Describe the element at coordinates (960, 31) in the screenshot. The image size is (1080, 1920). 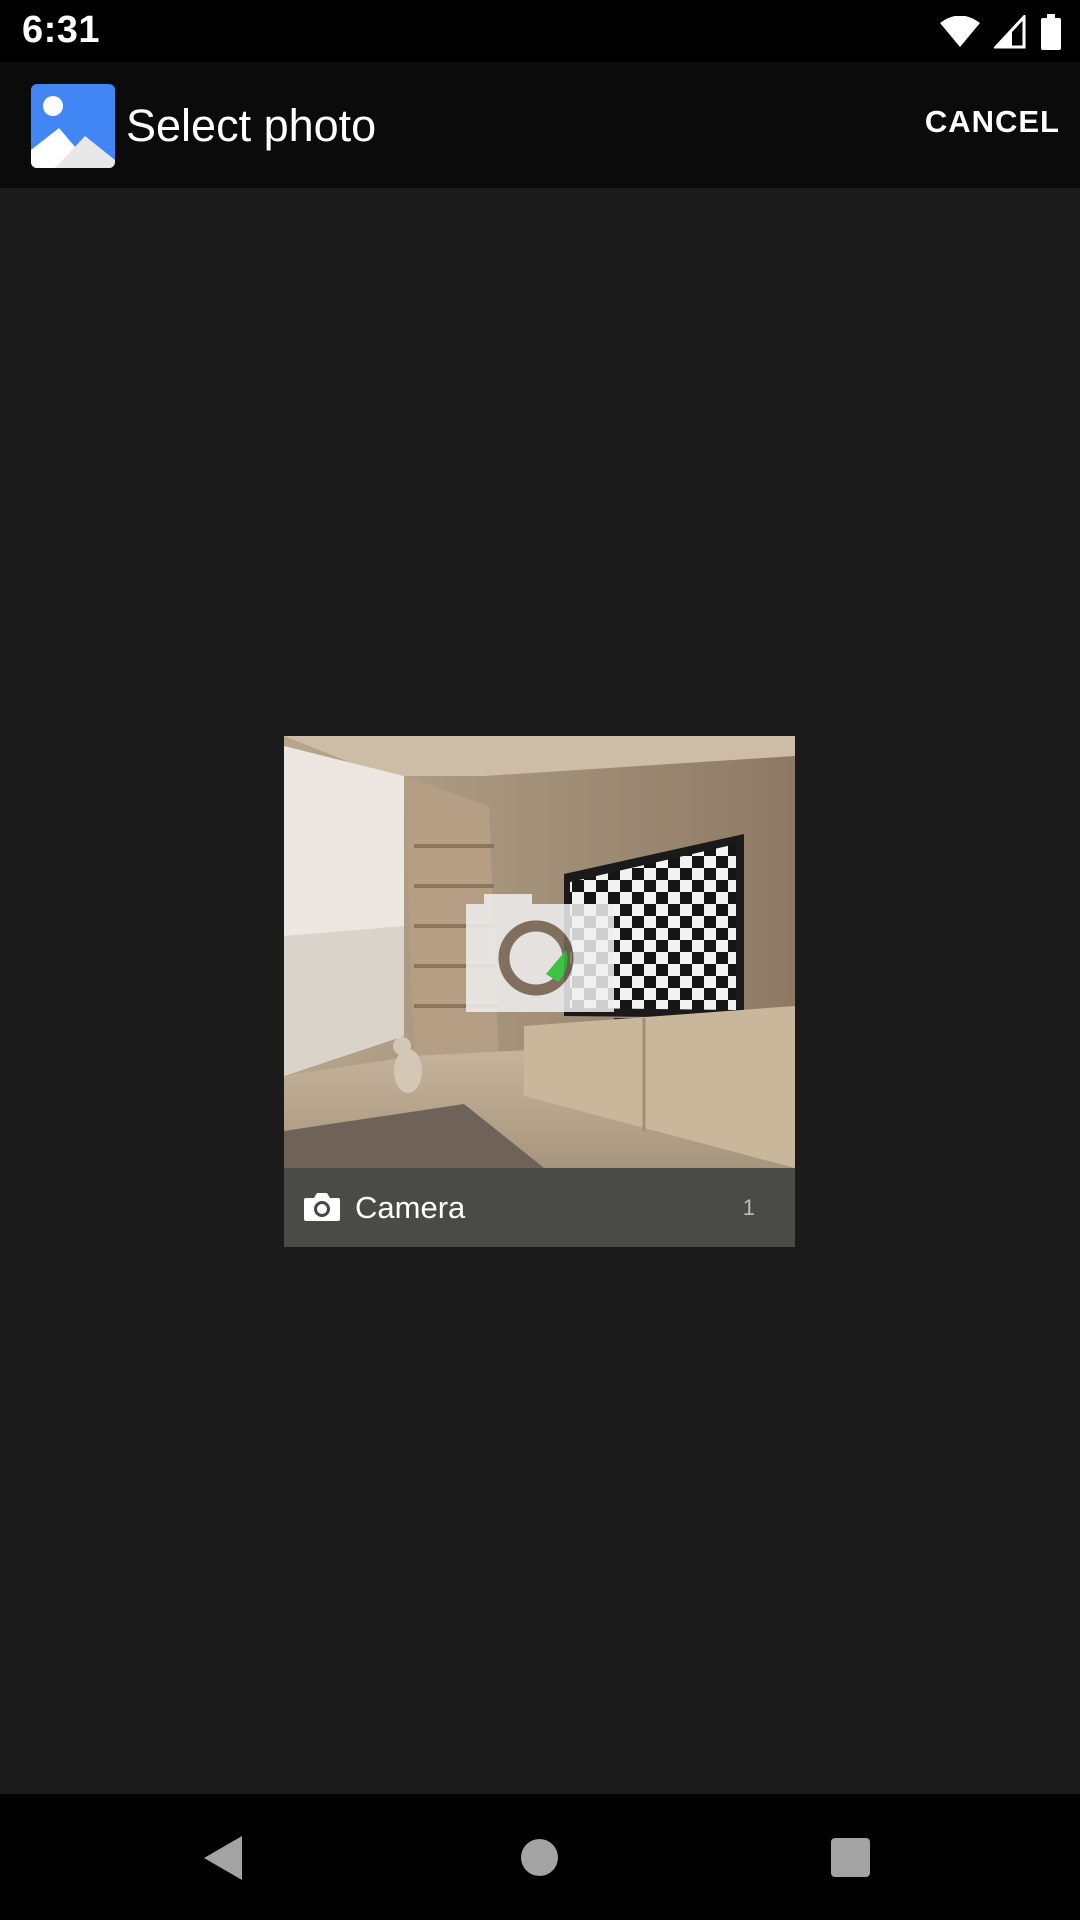
I see `wifi-icon` at that location.